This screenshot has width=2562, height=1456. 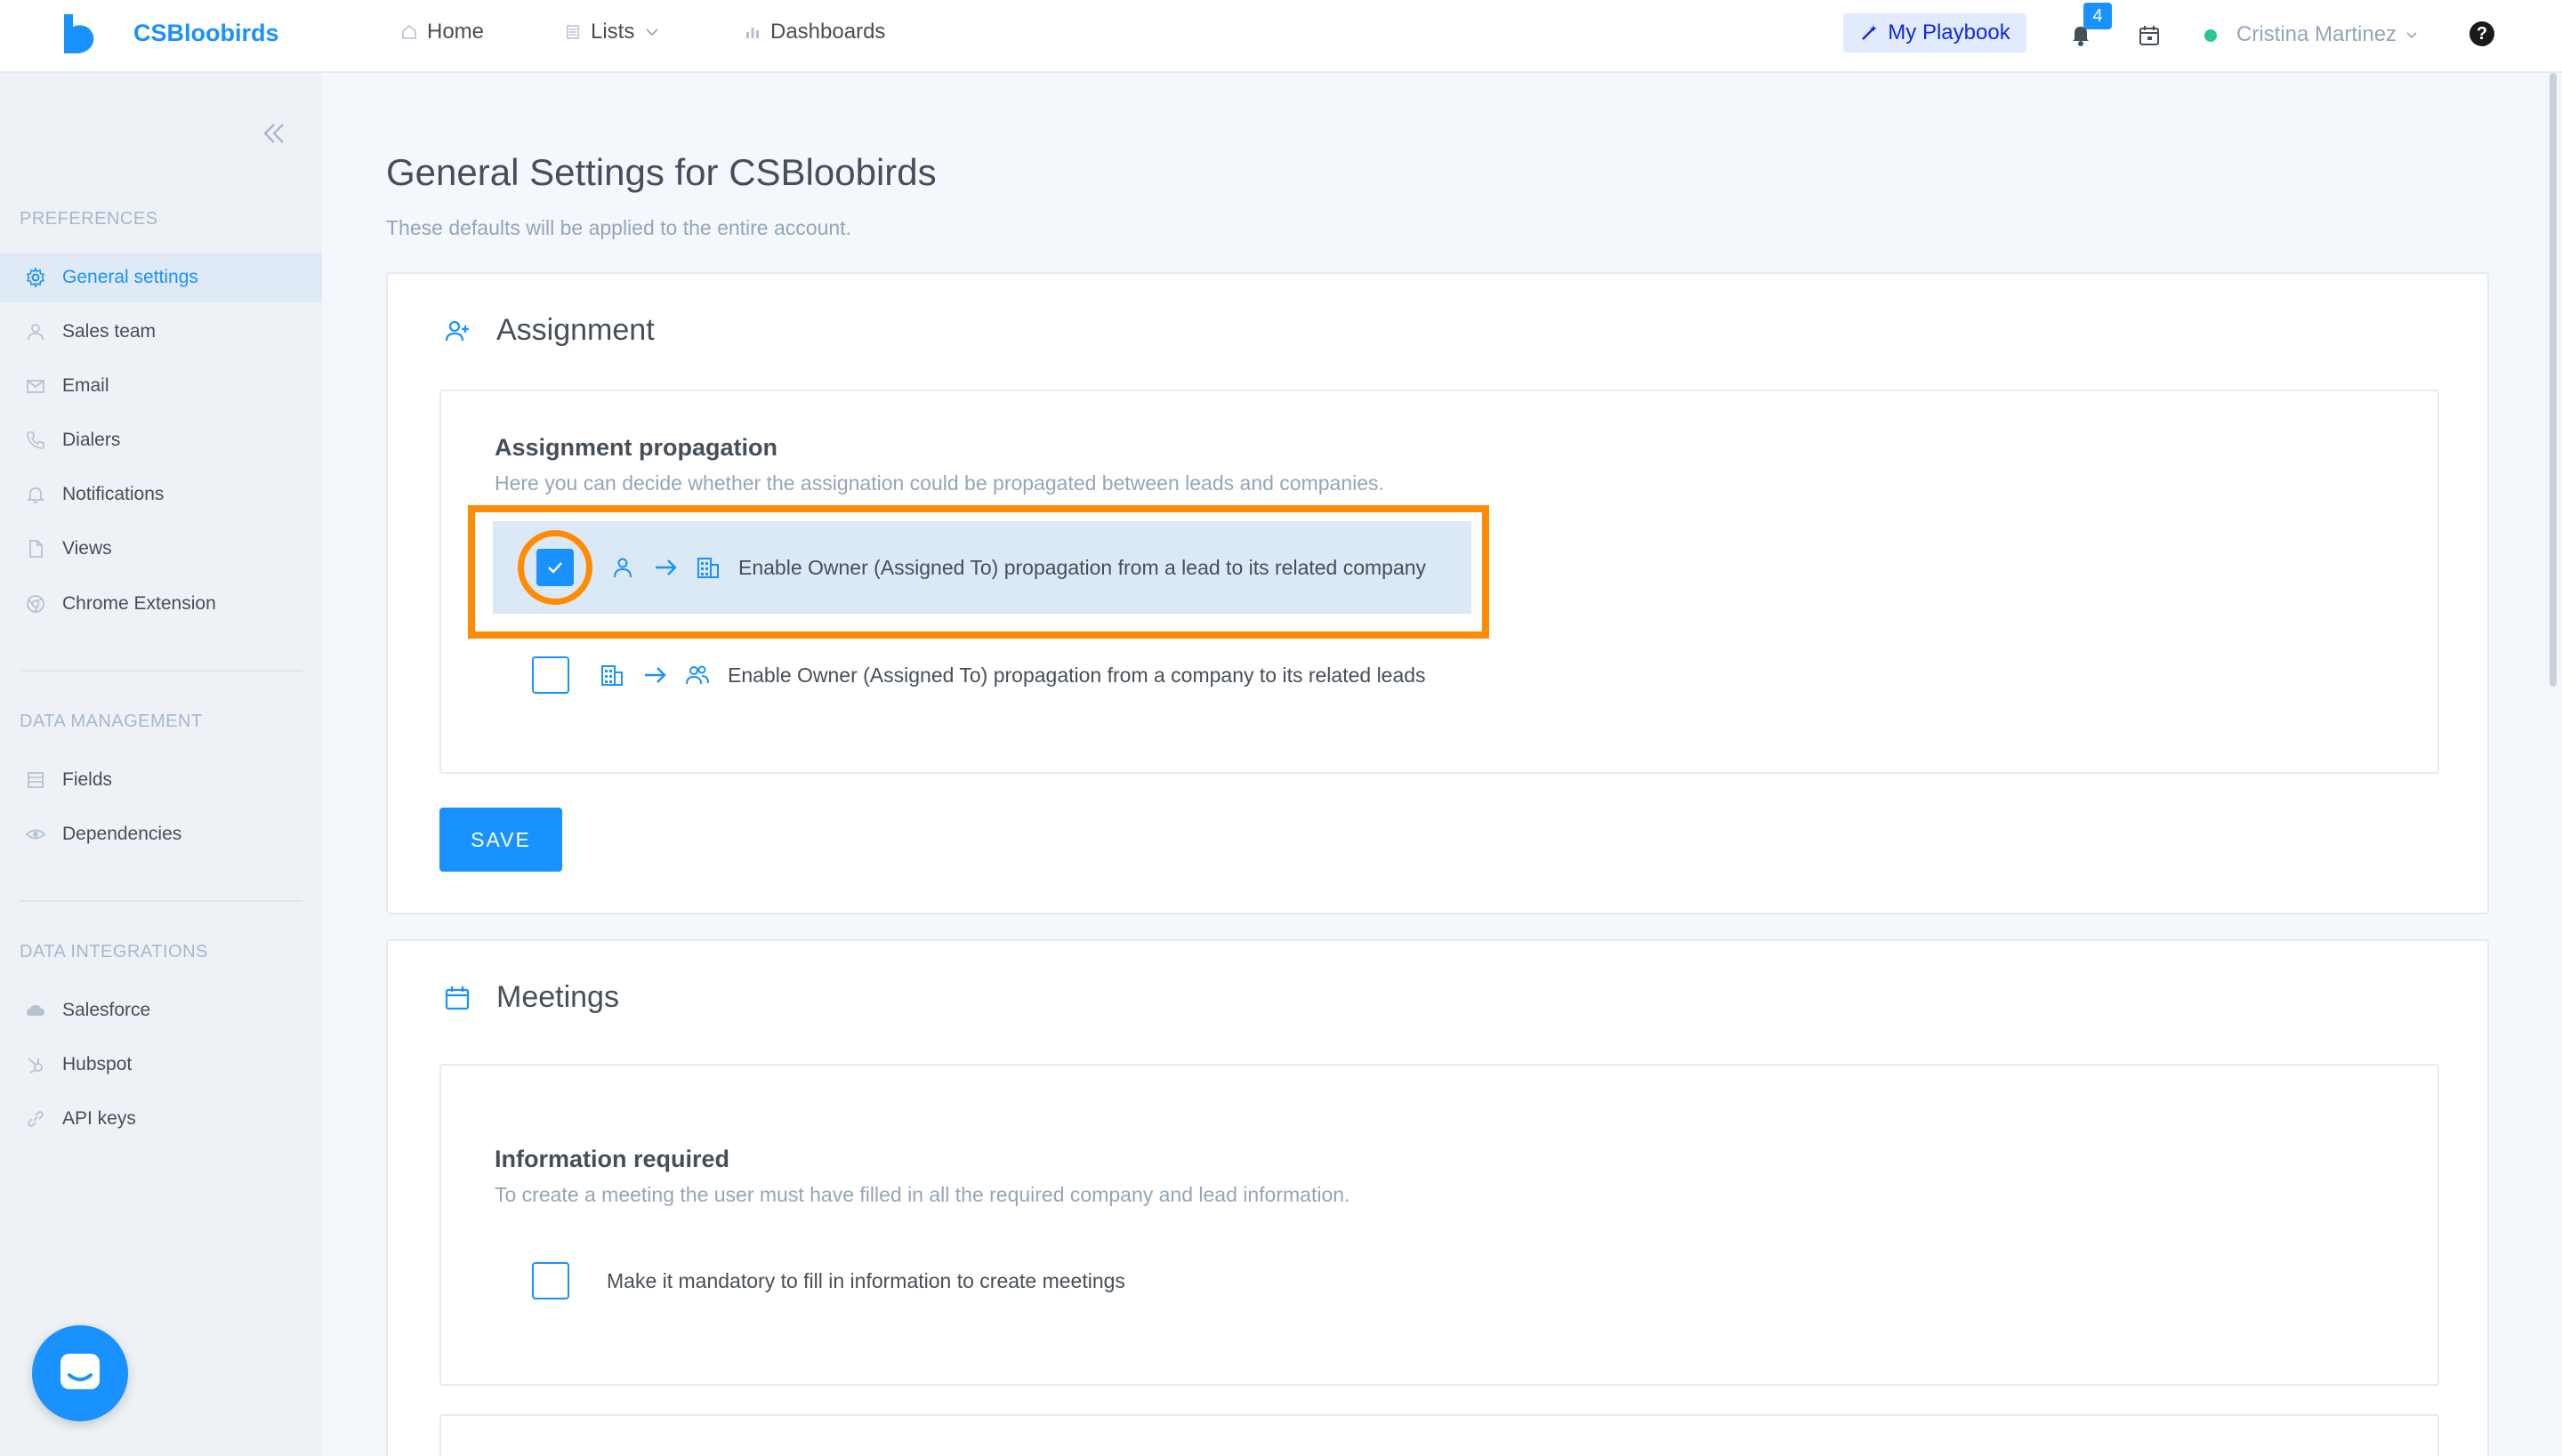 What do you see at coordinates (2553, 380) in the screenshot?
I see `page-scrollbar` at bounding box center [2553, 380].